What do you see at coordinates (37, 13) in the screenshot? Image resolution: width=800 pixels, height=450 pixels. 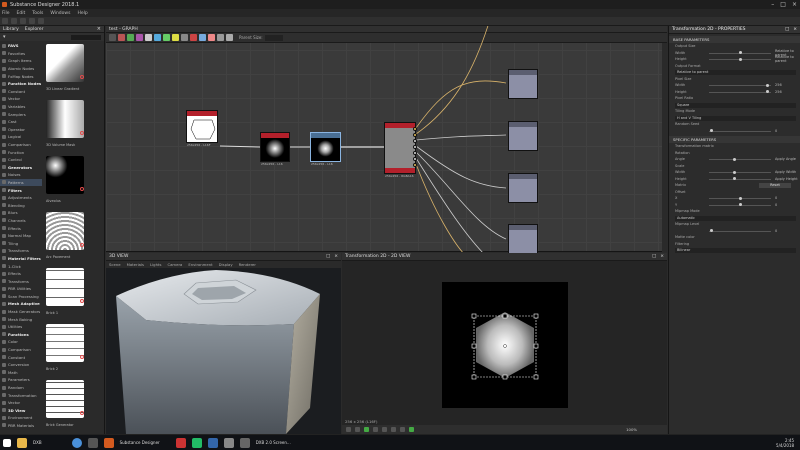 I see `menu-tools: Tools` at bounding box center [37, 13].